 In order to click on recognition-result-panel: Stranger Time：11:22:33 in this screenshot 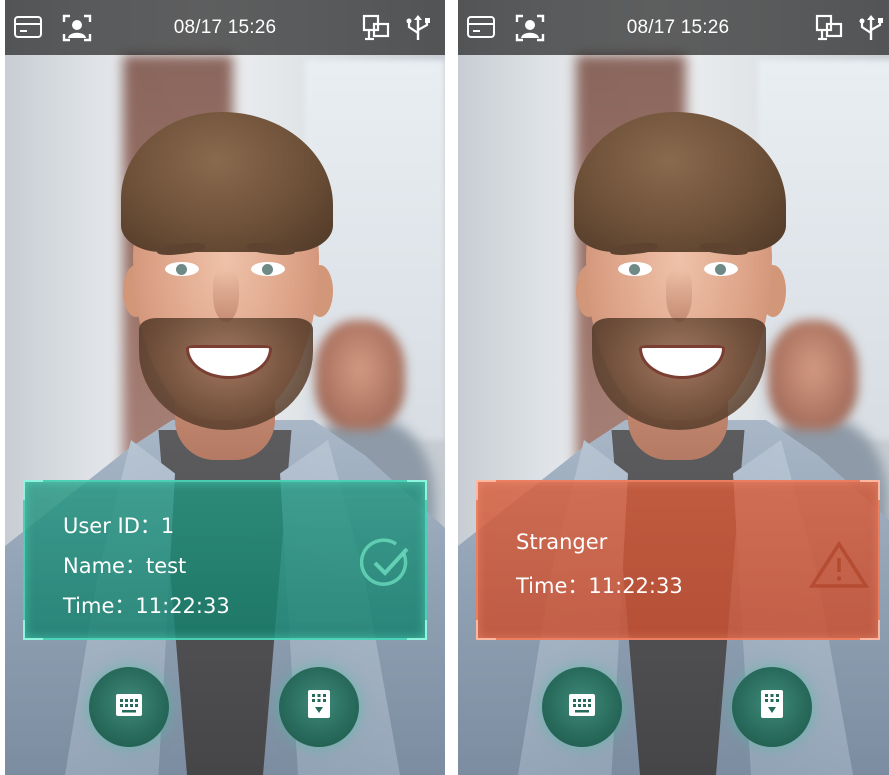, I will do `click(678, 560)`.